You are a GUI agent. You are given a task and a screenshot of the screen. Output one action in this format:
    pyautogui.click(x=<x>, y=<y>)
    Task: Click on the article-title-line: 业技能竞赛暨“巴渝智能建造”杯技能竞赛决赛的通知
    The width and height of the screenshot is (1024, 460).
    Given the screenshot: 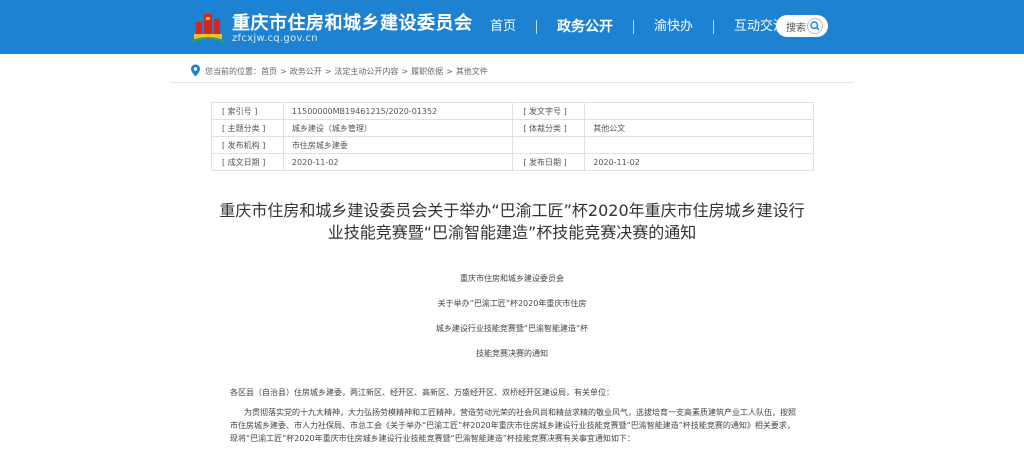 What is the action you would take?
    pyautogui.click(x=512, y=232)
    